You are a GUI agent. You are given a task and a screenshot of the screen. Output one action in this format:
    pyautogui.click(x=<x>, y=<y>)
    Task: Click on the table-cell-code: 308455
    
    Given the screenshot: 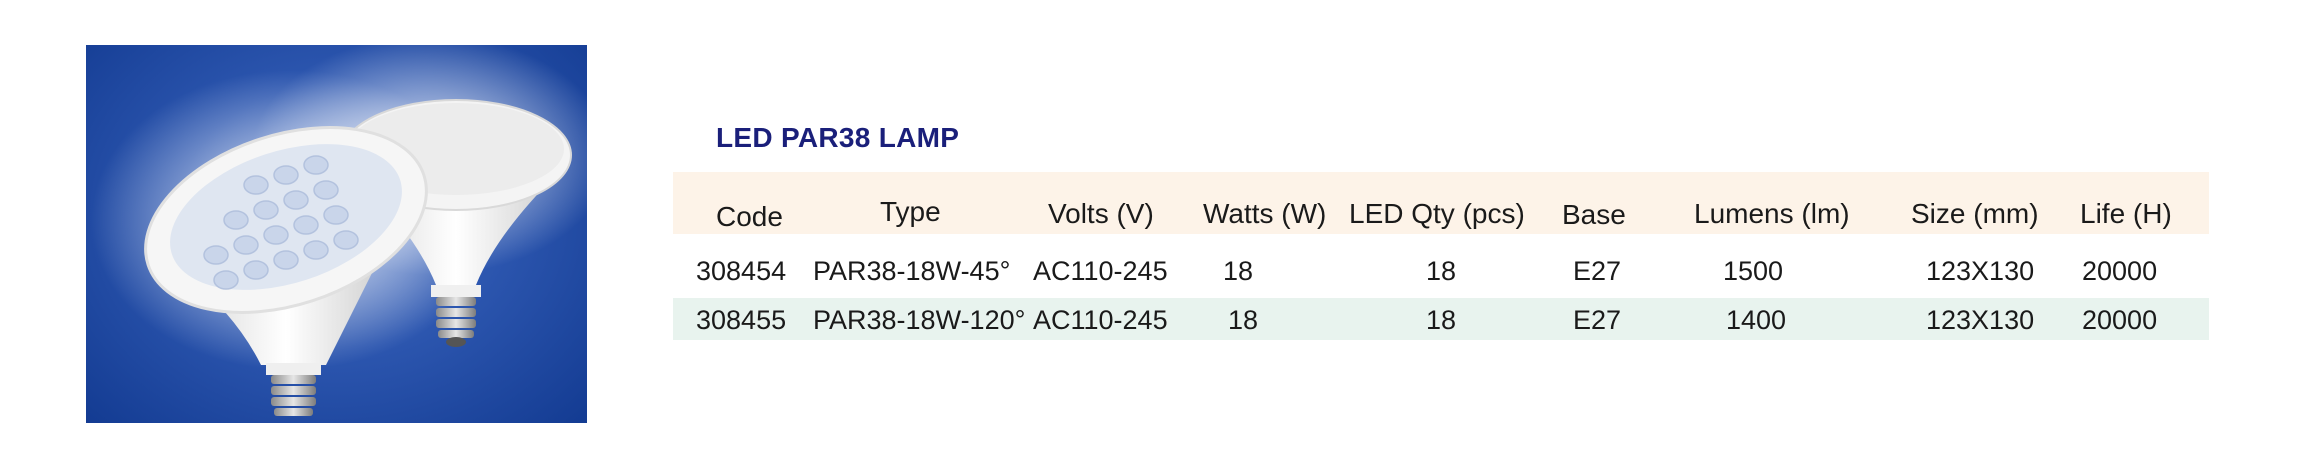 What is the action you would take?
    pyautogui.click(x=741, y=320)
    